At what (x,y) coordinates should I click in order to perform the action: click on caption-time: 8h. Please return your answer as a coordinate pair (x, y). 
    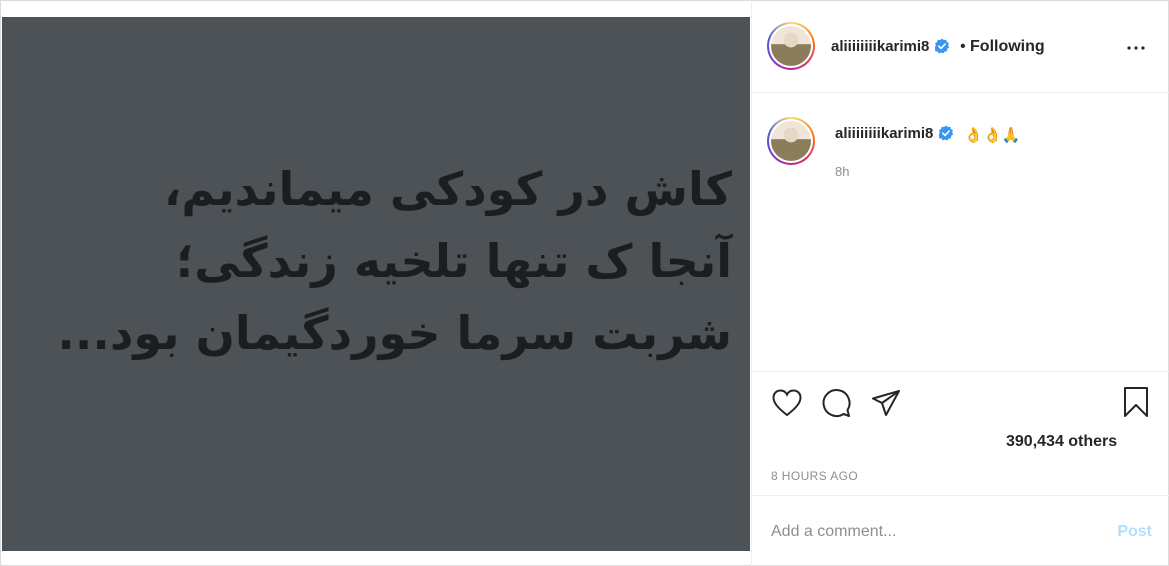
    Looking at the image, I should click on (842, 171).